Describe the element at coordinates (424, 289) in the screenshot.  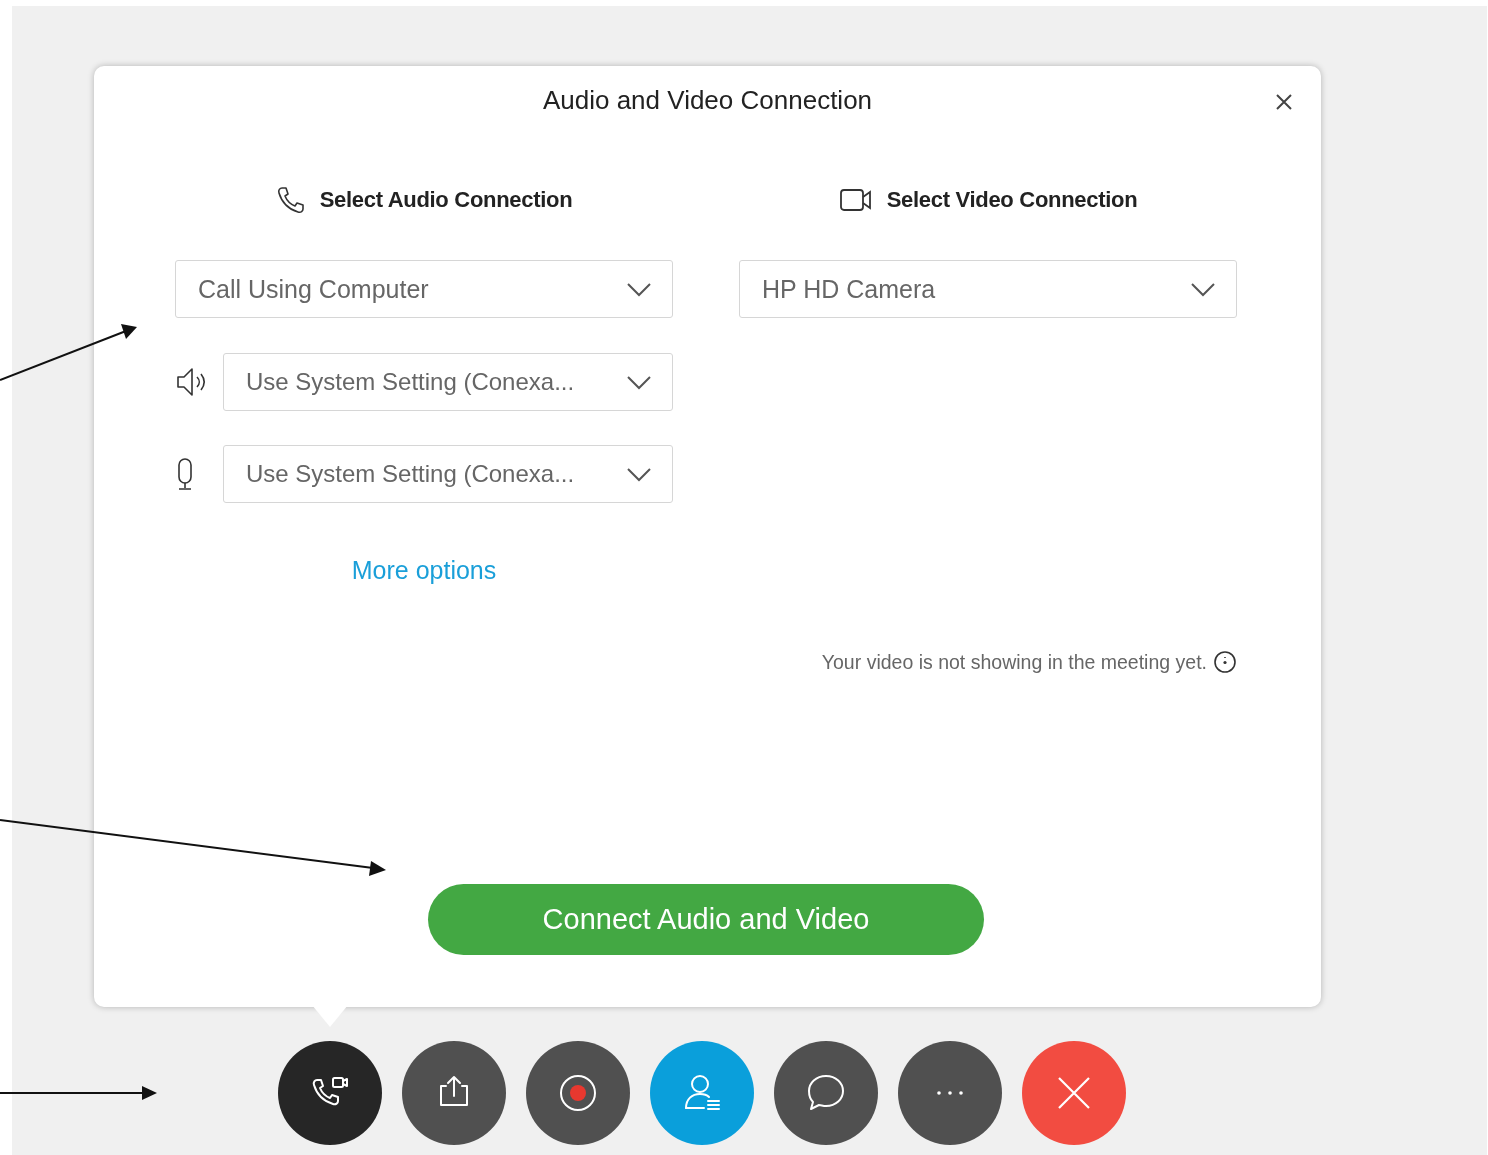
I see `dropdown: Call Using Computer` at that location.